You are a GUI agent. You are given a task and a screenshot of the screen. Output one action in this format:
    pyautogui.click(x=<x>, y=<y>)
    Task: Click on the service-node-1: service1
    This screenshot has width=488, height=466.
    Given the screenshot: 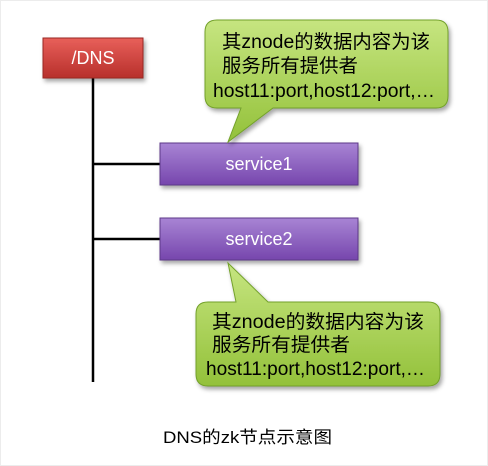 What is the action you would take?
    pyautogui.click(x=259, y=164)
    